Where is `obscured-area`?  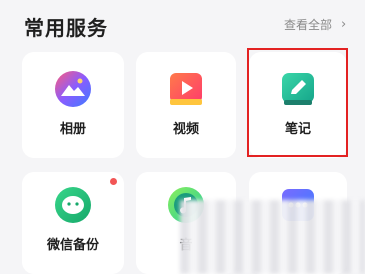 obscured-area is located at coordinates (272, 237).